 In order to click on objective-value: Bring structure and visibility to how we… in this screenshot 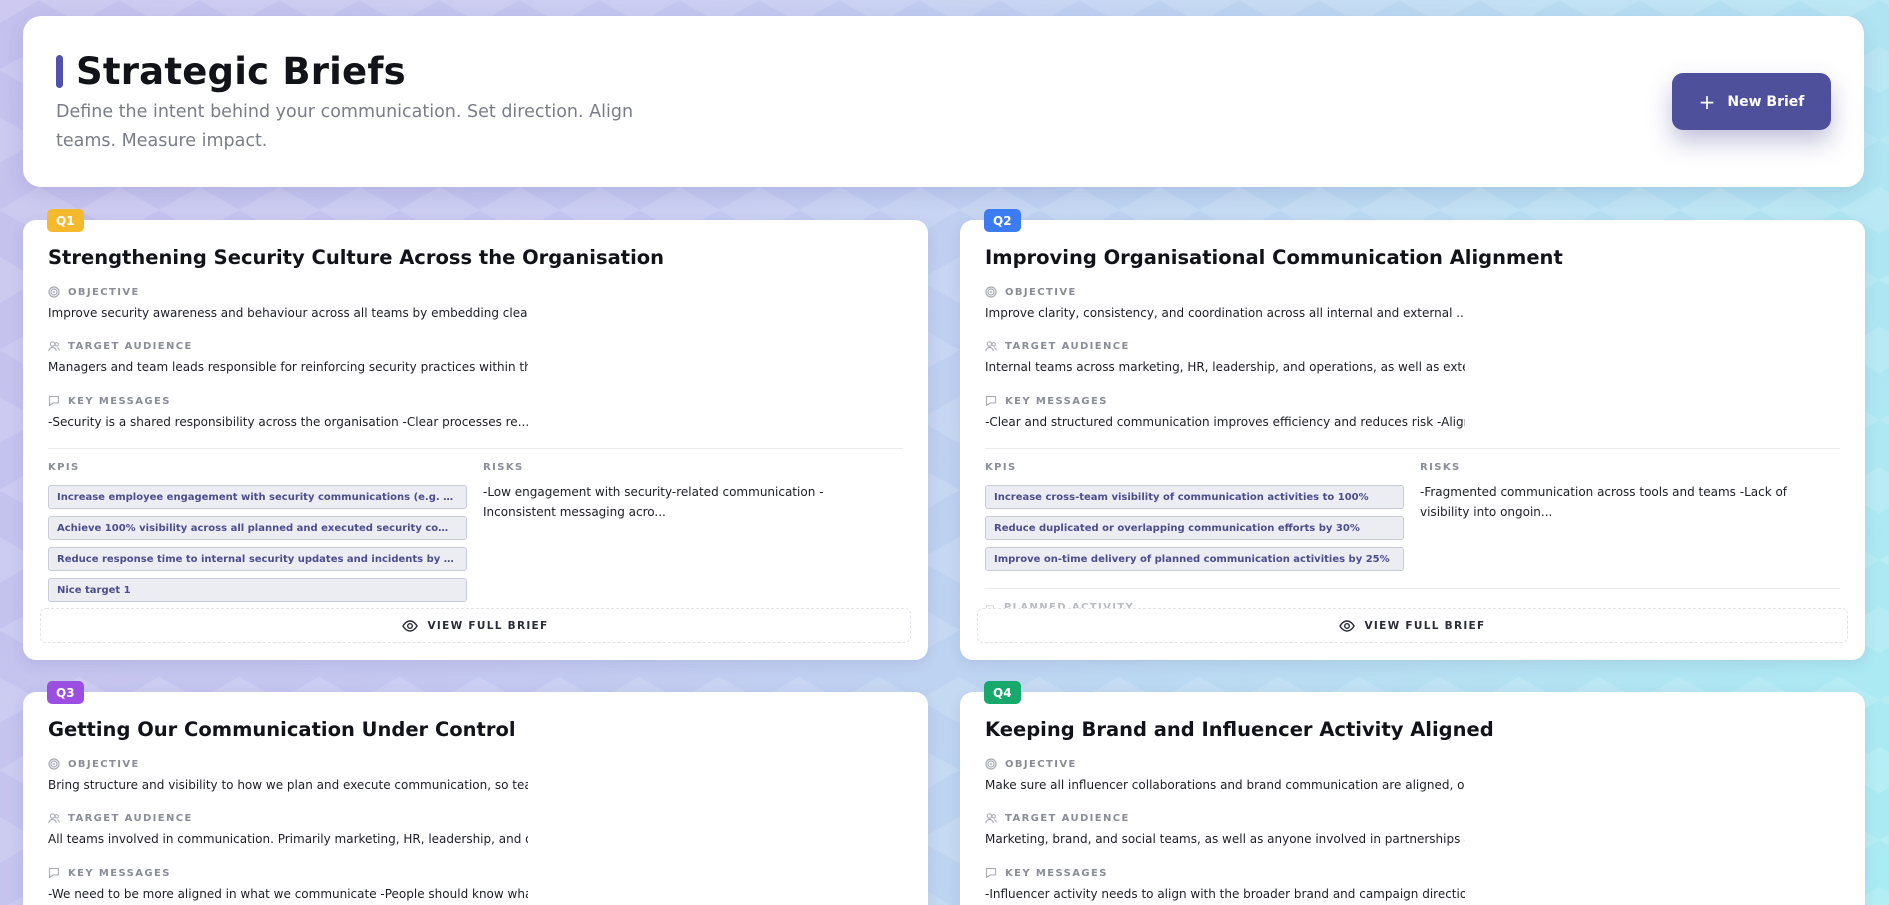, I will do `click(288, 785)`.